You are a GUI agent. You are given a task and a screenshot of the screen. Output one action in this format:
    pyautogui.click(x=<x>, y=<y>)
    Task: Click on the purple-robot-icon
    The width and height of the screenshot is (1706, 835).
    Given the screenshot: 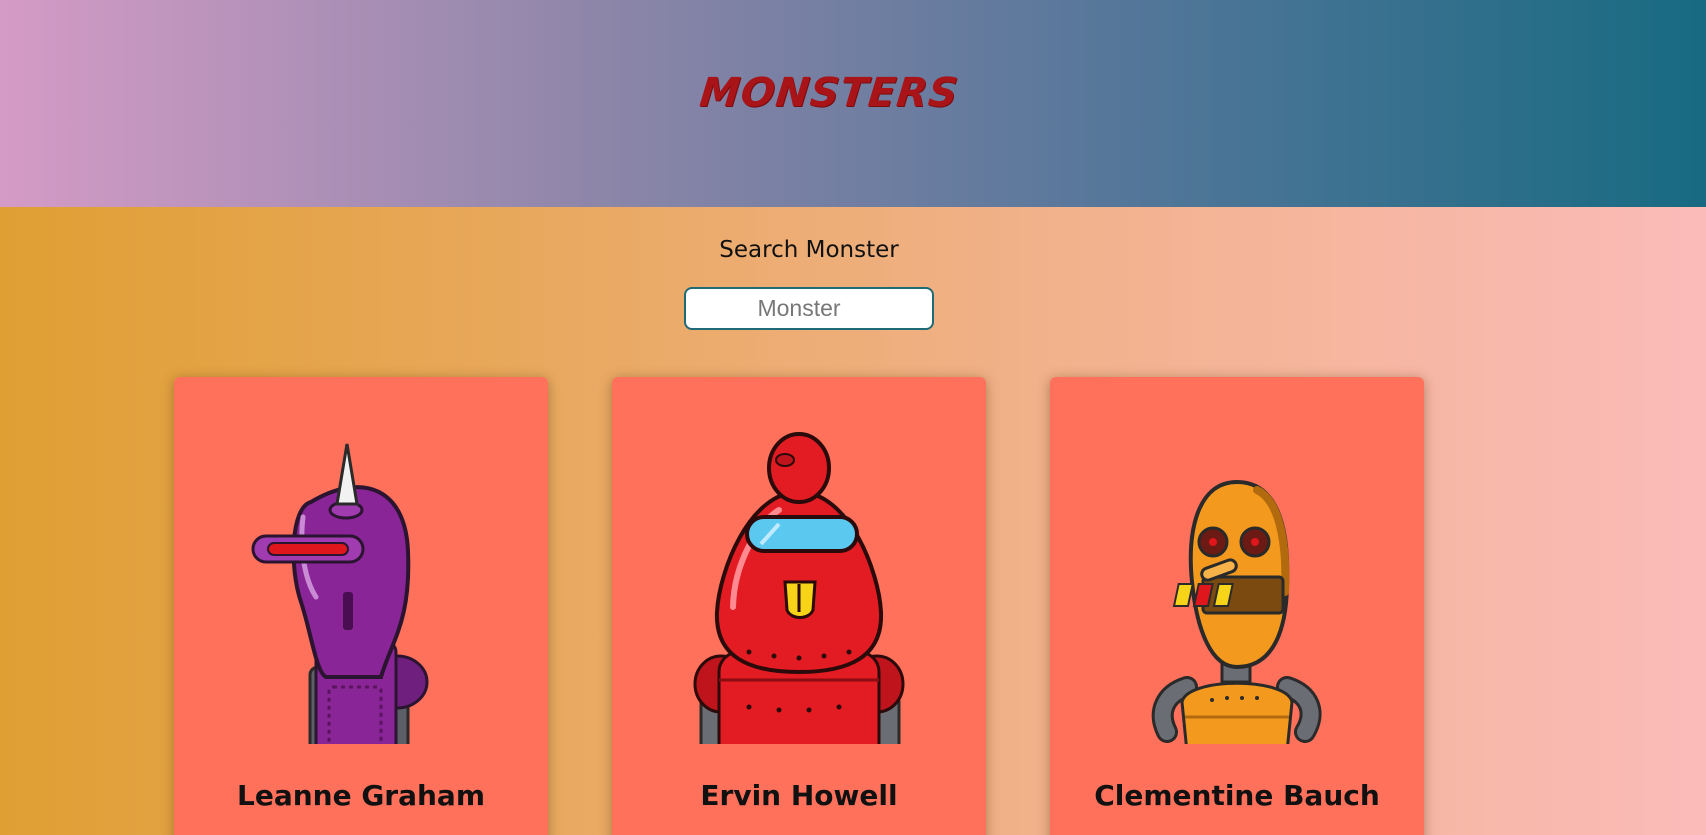 What is the action you would take?
    pyautogui.click(x=361, y=588)
    